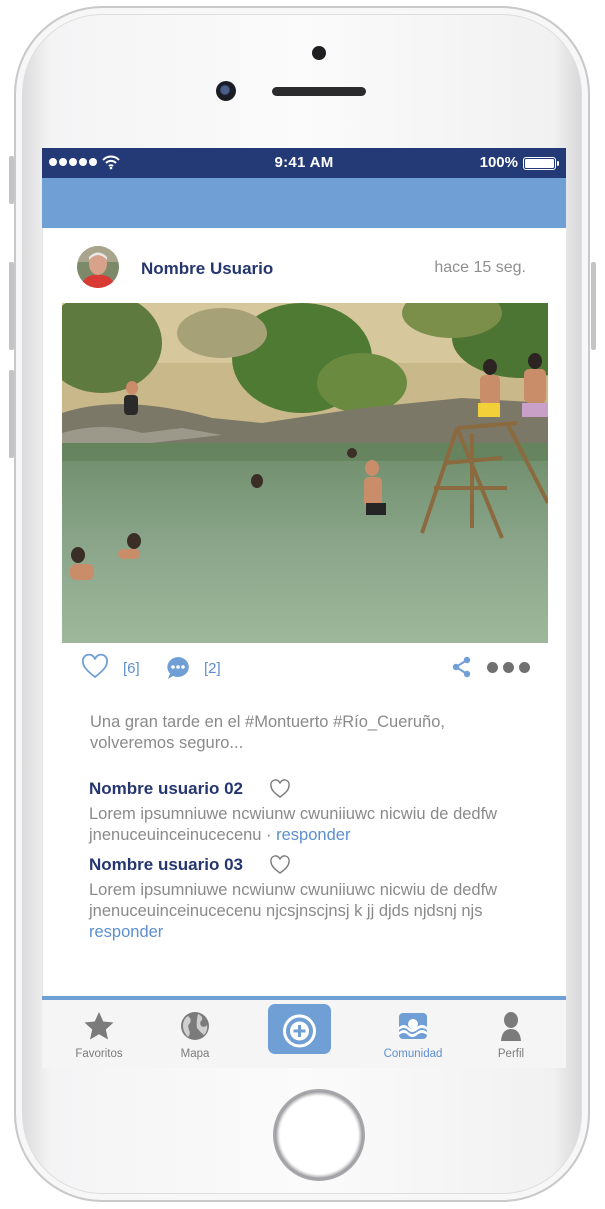  I want to click on power-button, so click(593, 306).